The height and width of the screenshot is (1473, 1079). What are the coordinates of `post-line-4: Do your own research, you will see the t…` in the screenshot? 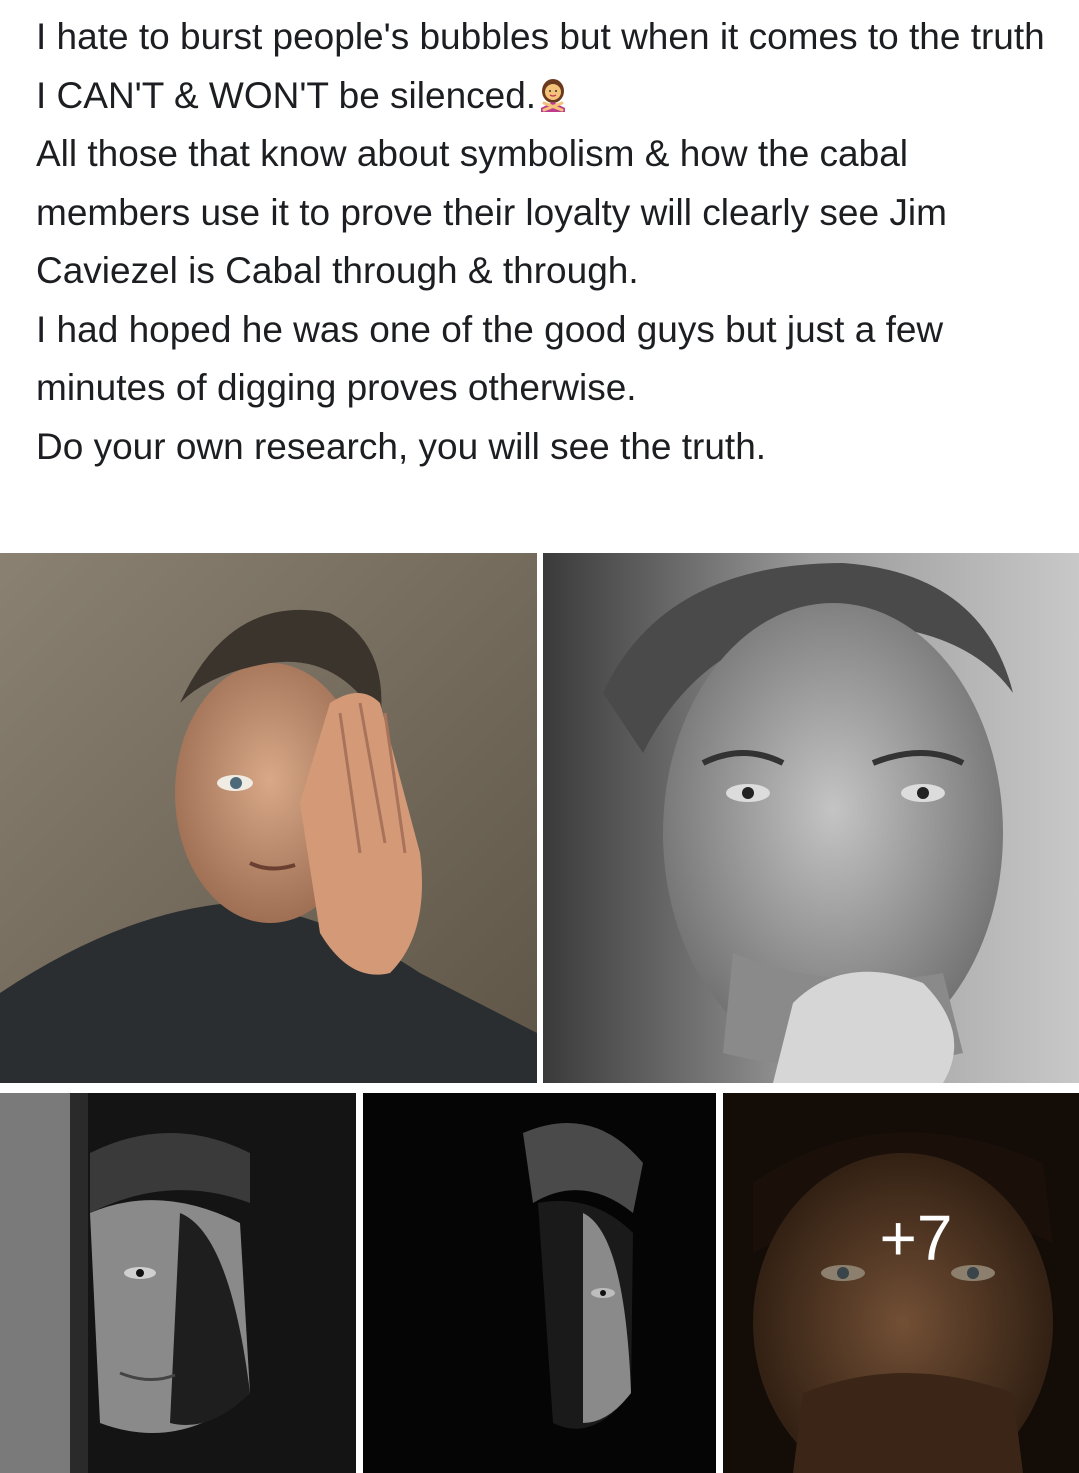 It's located at (401, 446).